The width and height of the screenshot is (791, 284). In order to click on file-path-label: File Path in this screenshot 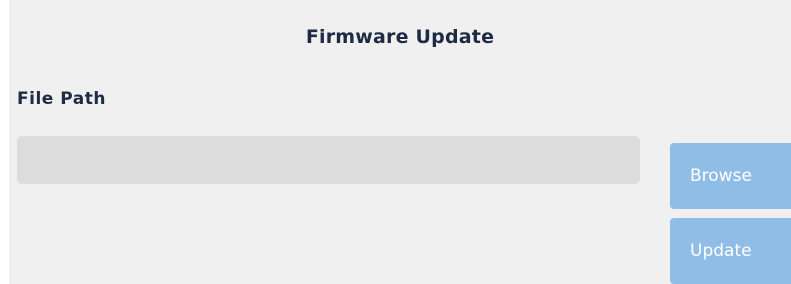, I will do `click(61, 99)`.